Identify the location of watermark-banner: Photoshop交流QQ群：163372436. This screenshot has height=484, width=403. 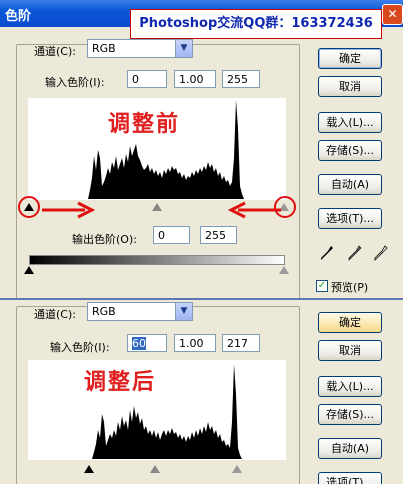
(256, 24).